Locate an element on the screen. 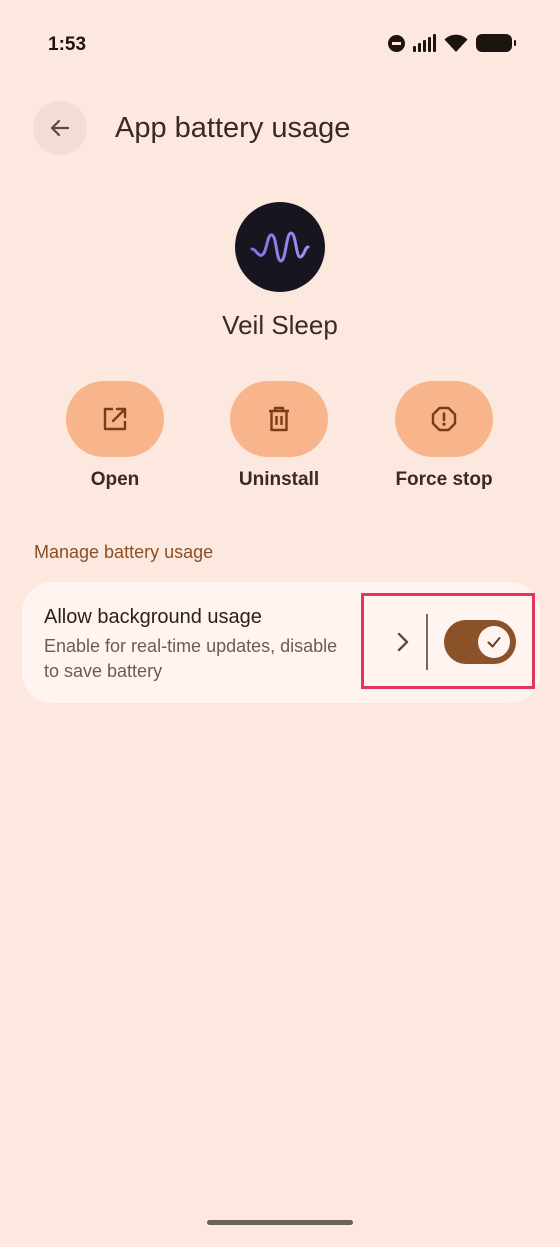 The width and height of the screenshot is (560, 1247). force-stop-action: Force stop is located at coordinates (444, 436).